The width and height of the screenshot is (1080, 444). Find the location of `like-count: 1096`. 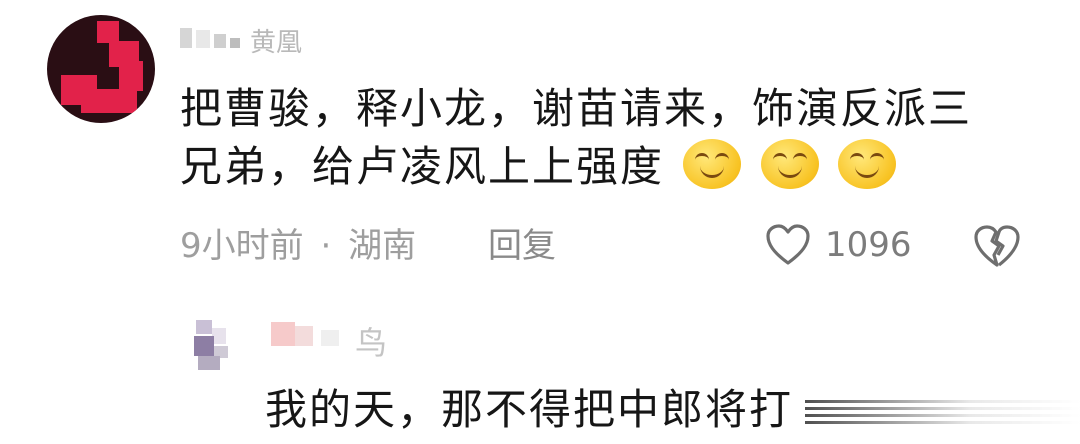

like-count: 1096 is located at coordinates (868, 245).